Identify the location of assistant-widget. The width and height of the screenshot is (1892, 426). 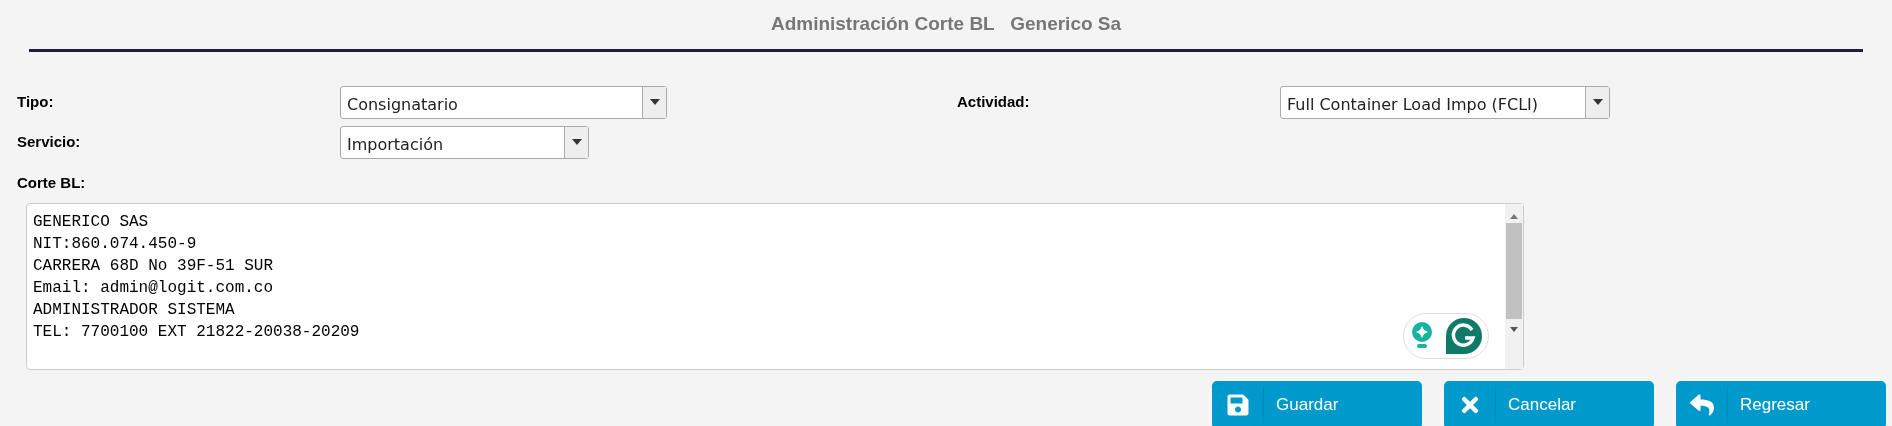
(1446, 335).